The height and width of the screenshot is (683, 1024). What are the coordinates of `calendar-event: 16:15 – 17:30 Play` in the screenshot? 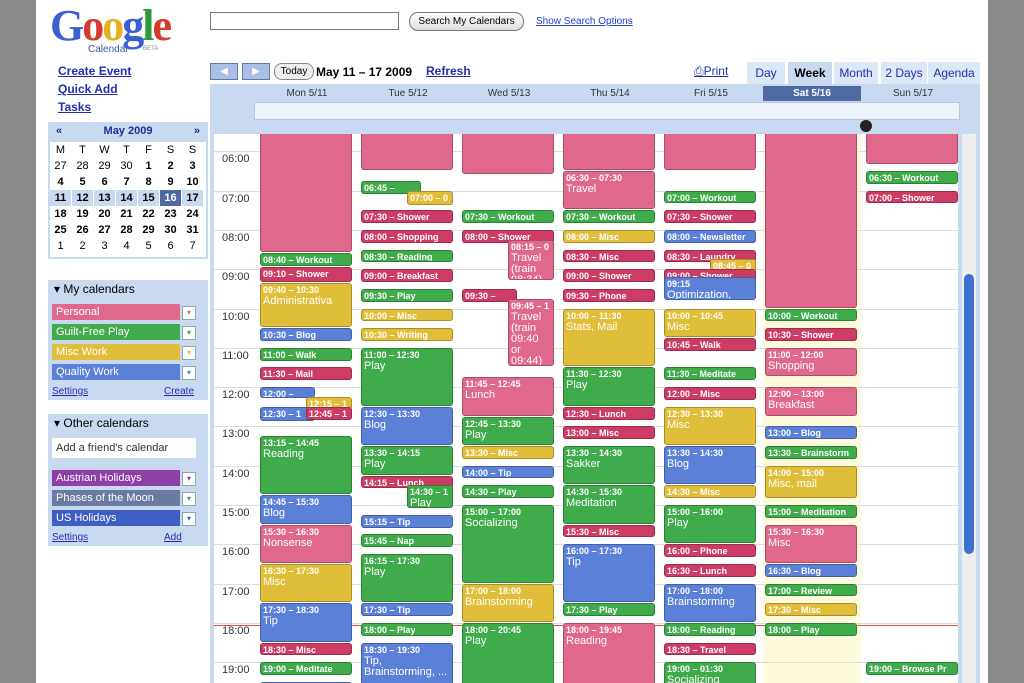 It's located at (407, 578).